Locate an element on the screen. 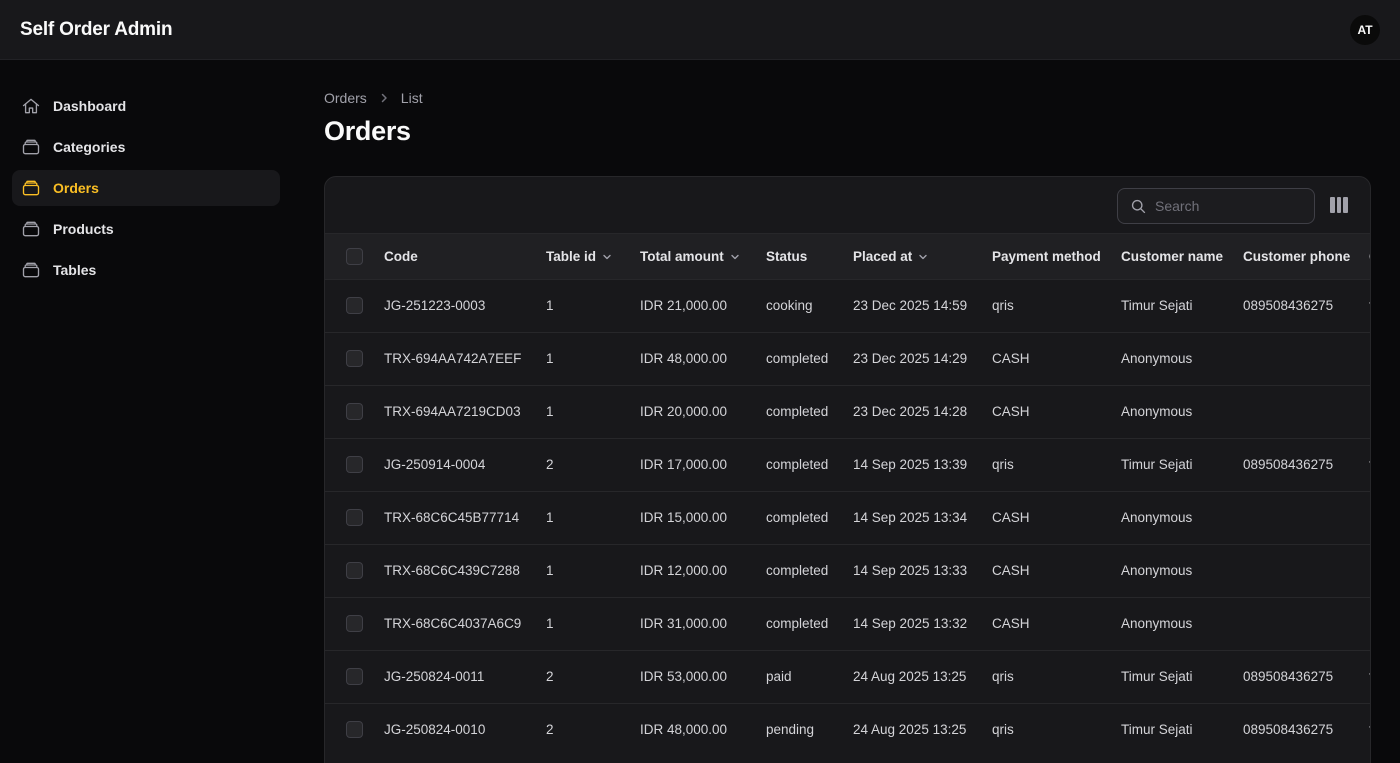 This screenshot has height=763, width=1400. breadcrumb: Orders List is located at coordinates (373, 98).